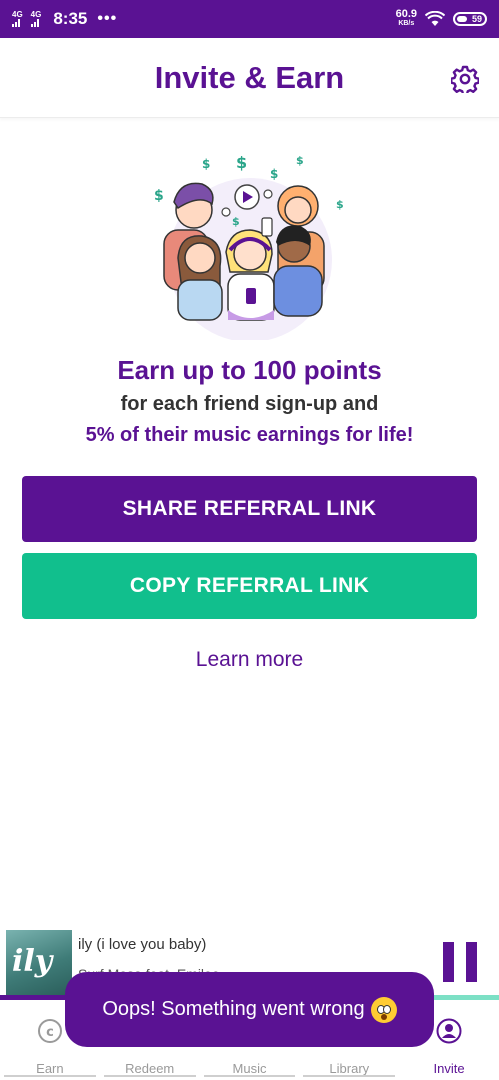 This screenshot has width=499, height=1080. Describe the element at coordinates (249, 19) in the screenshot. I see `status-bar: 4G 4G 8:35 ••• 60.9 KB/s 59` at that location.